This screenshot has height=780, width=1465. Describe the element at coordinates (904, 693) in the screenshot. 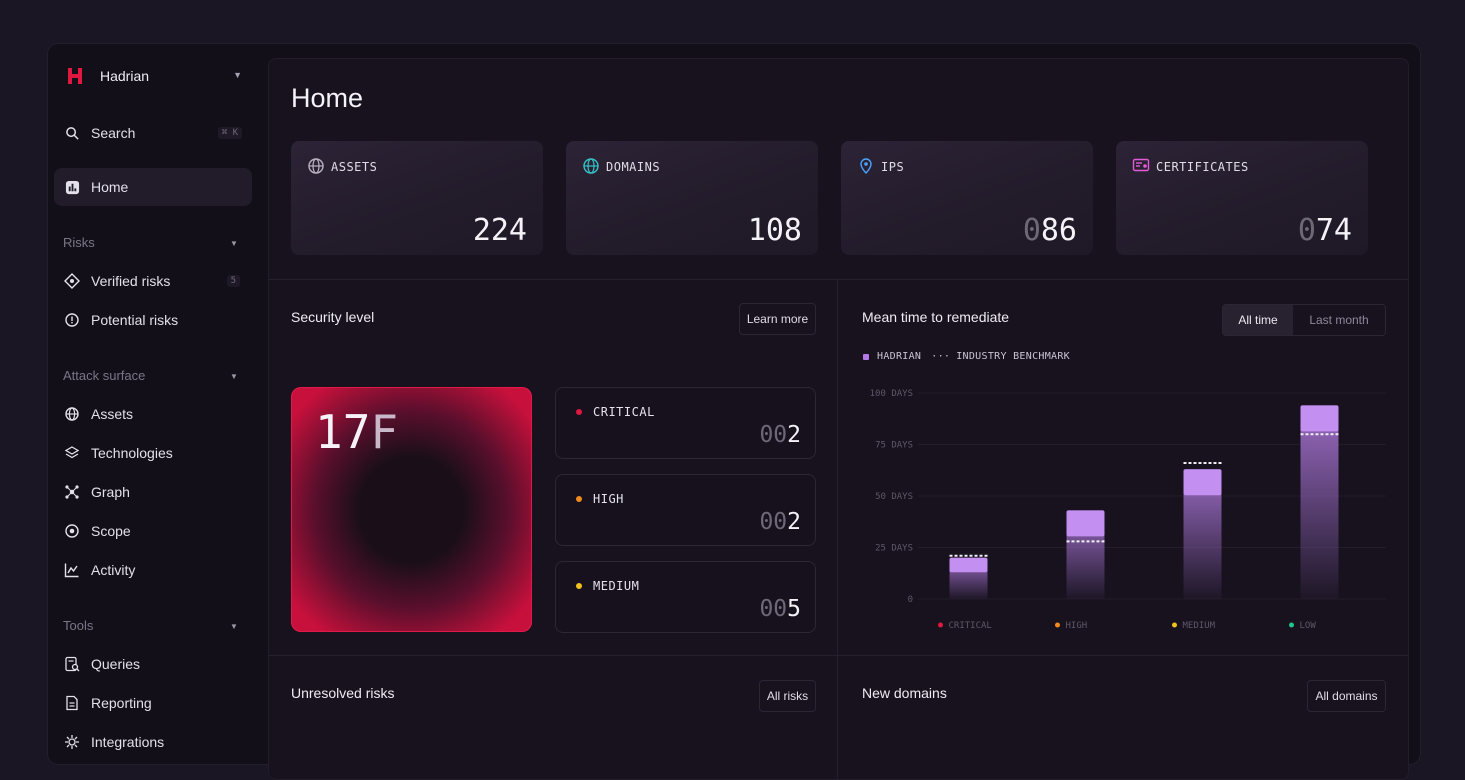

I see `new-domains-title: New domains` at that location.